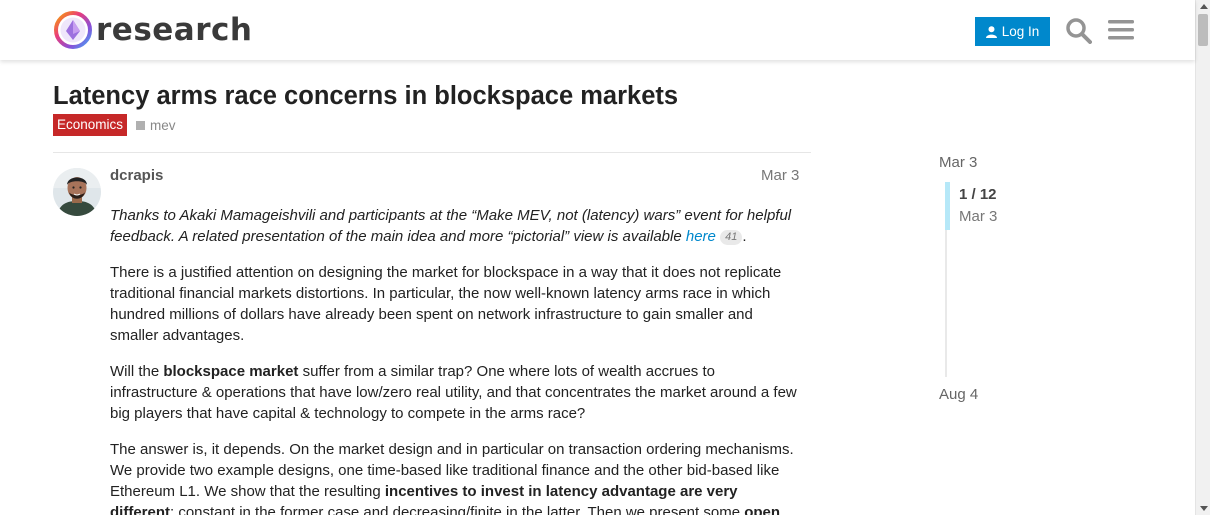 This screenshot has height=515, width=1210. I want to click on site-header: research Log In, so click(597, 30).